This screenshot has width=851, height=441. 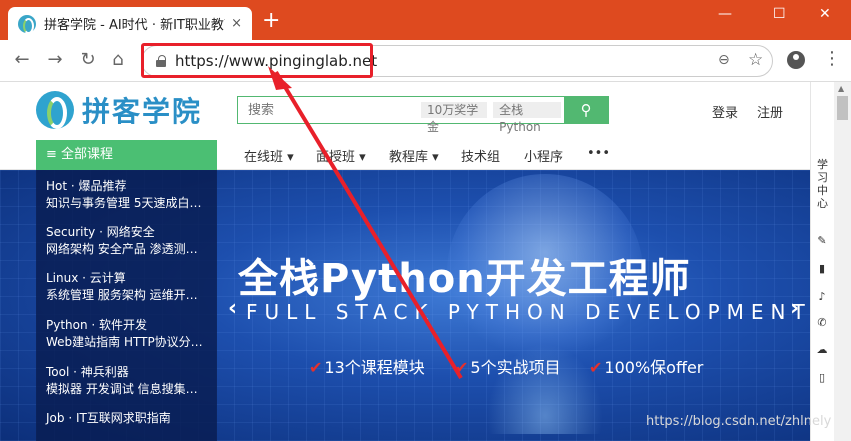 I want to click on scroll-up-icon: ▲, so click(x=841, y=88).